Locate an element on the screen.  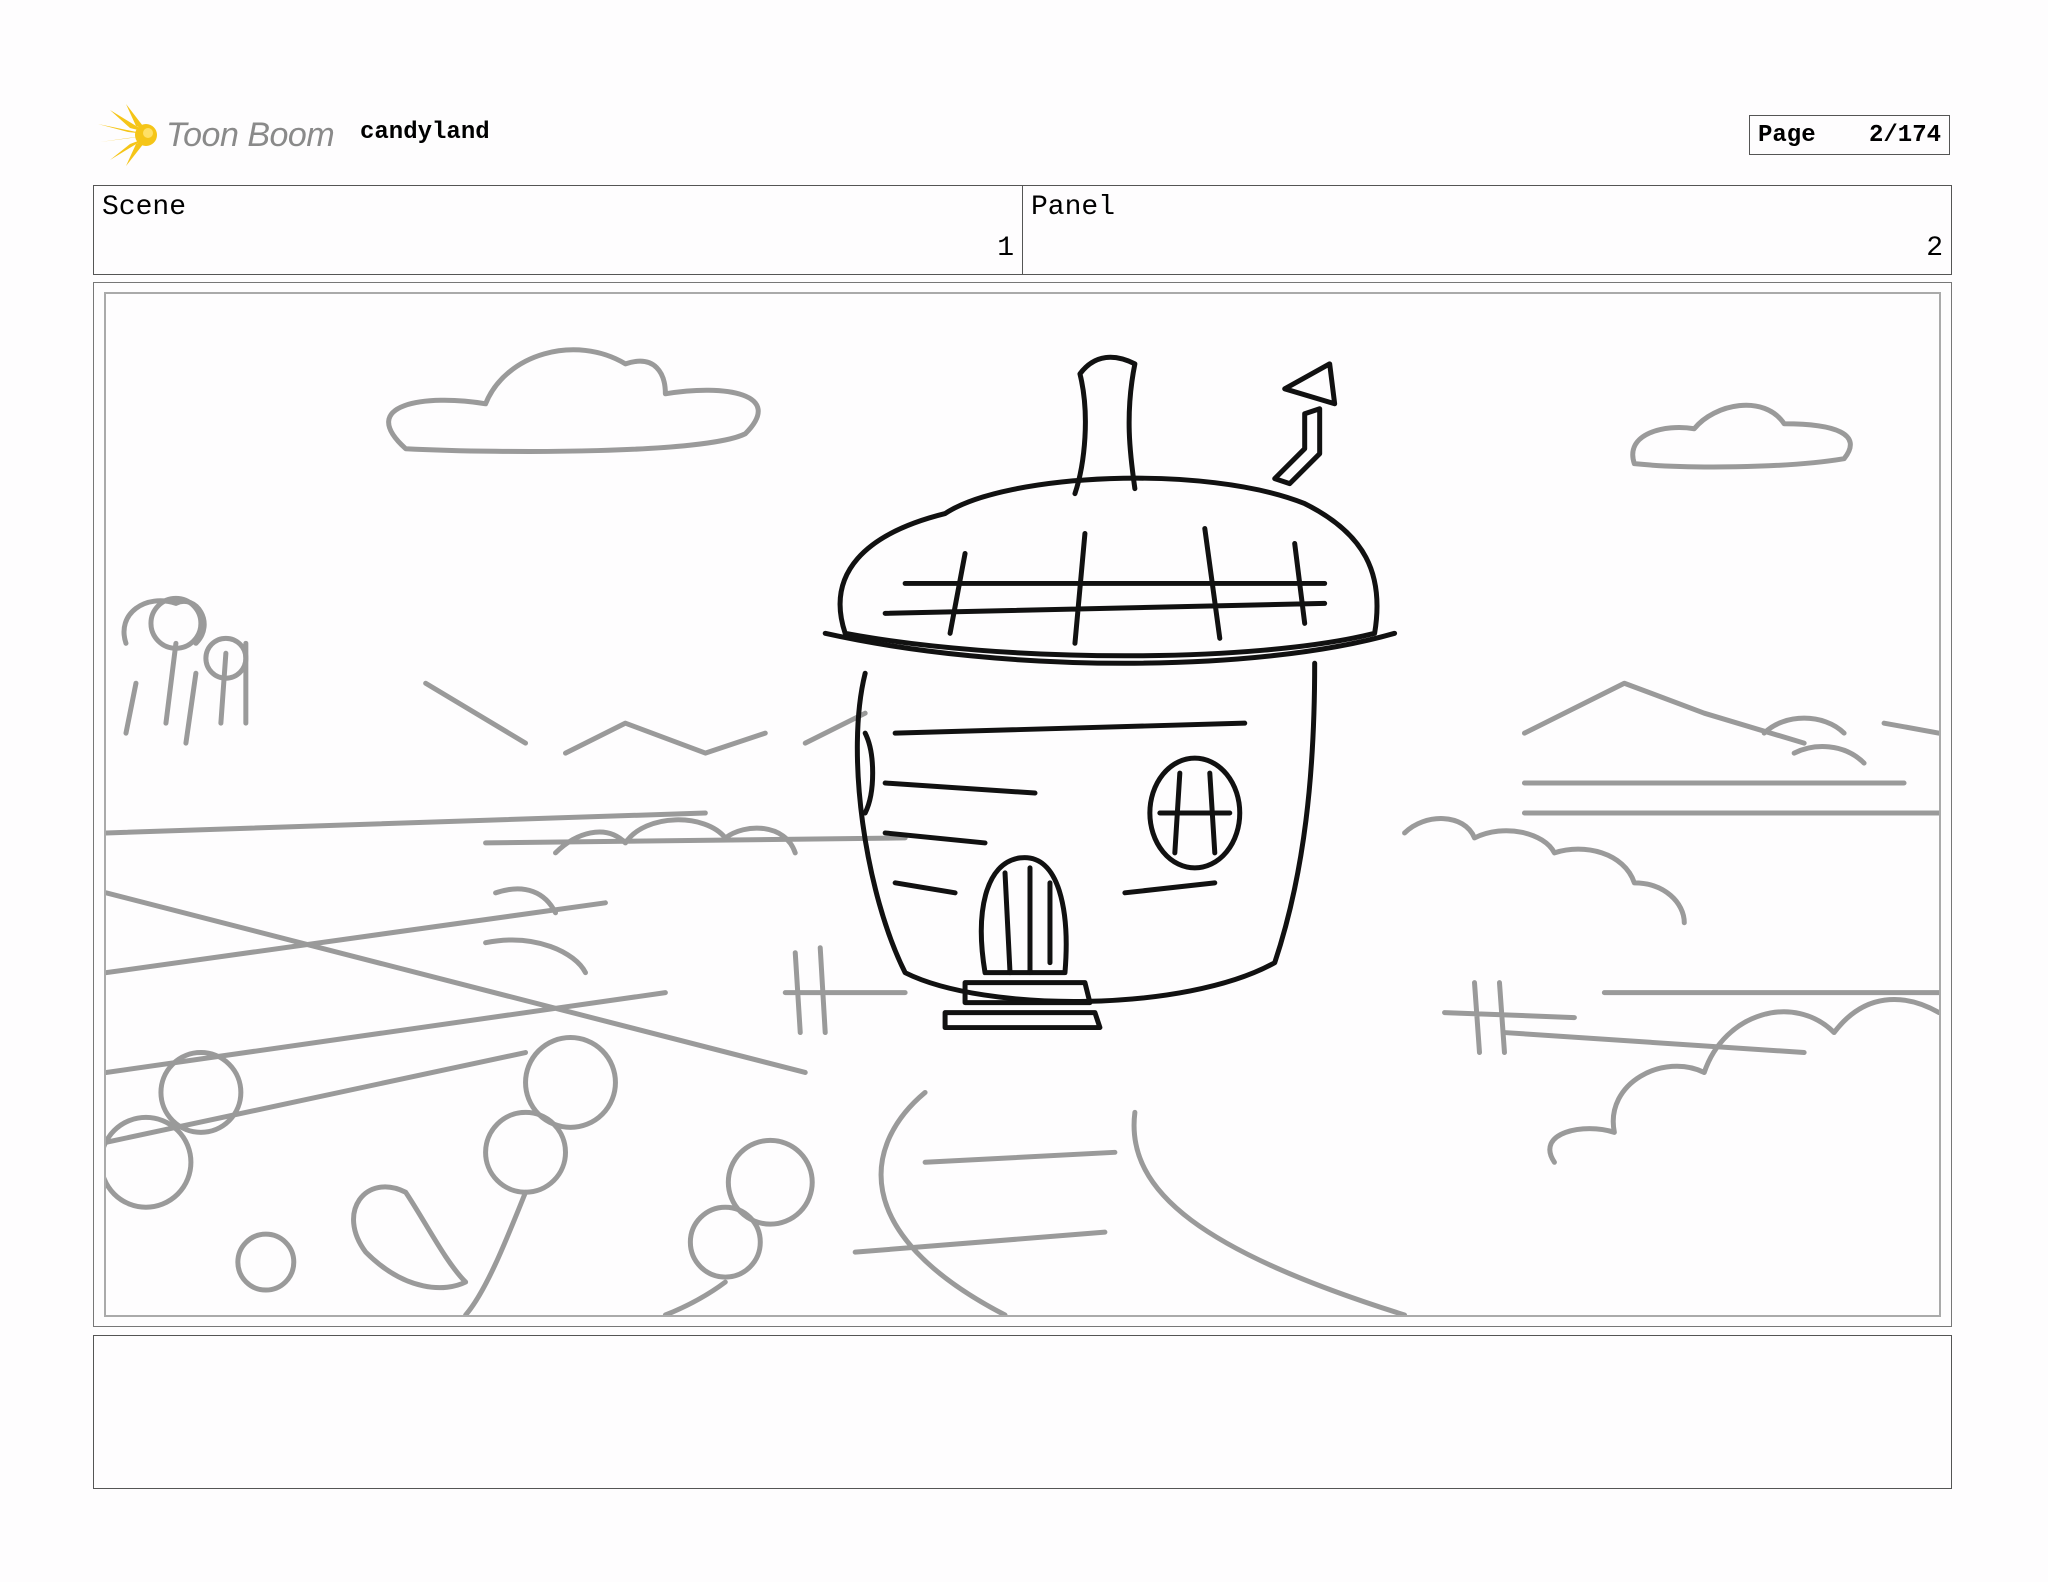
fence-right is located at coordinates (1509, 1018).